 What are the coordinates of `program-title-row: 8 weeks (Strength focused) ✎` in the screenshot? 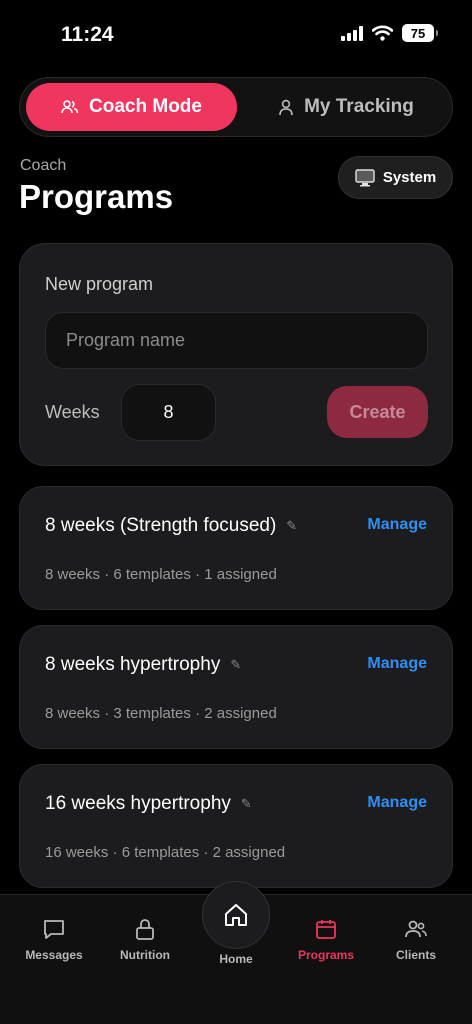 It's located at (171, 526).